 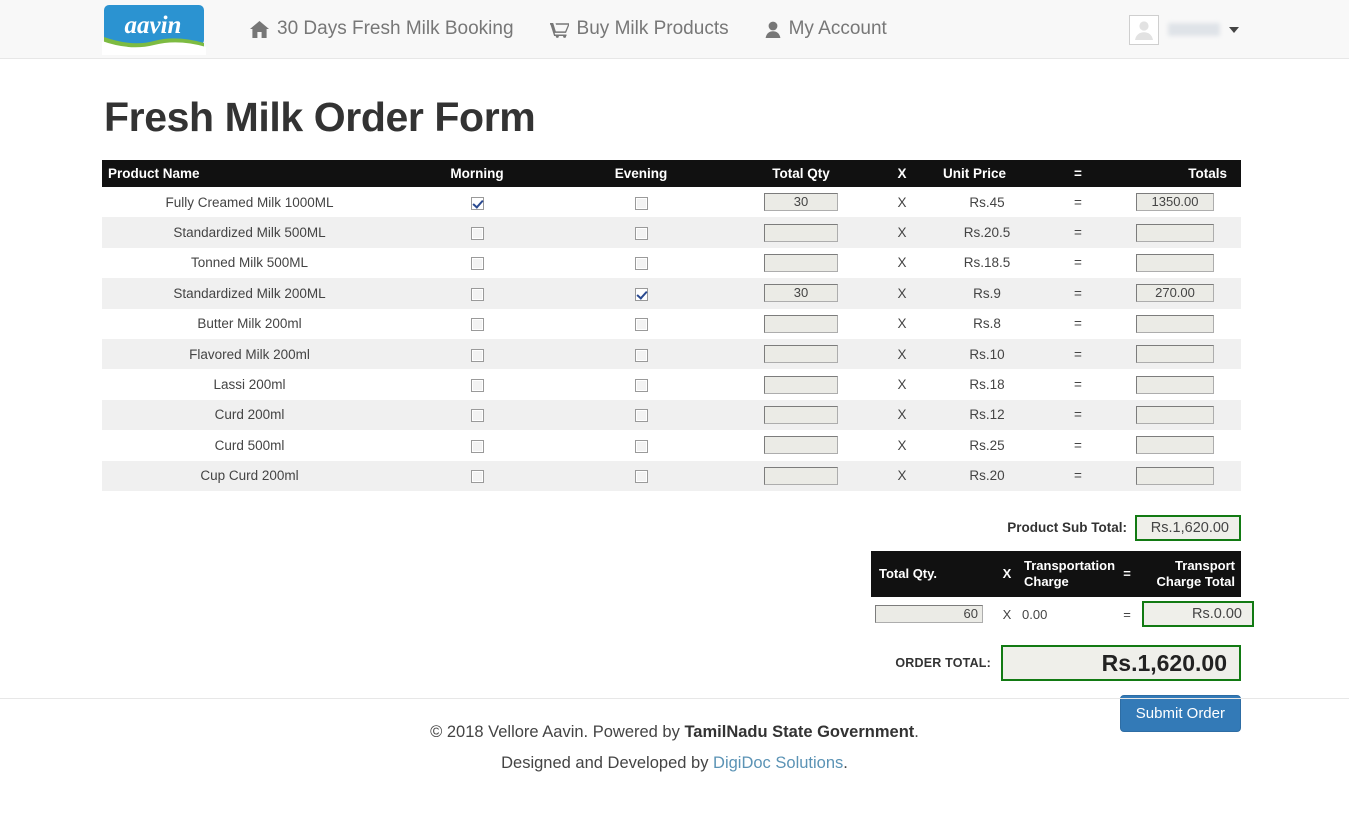 I want to click on nav-item-buy-products: Buy Milk Products, so click(x=639, y=29).